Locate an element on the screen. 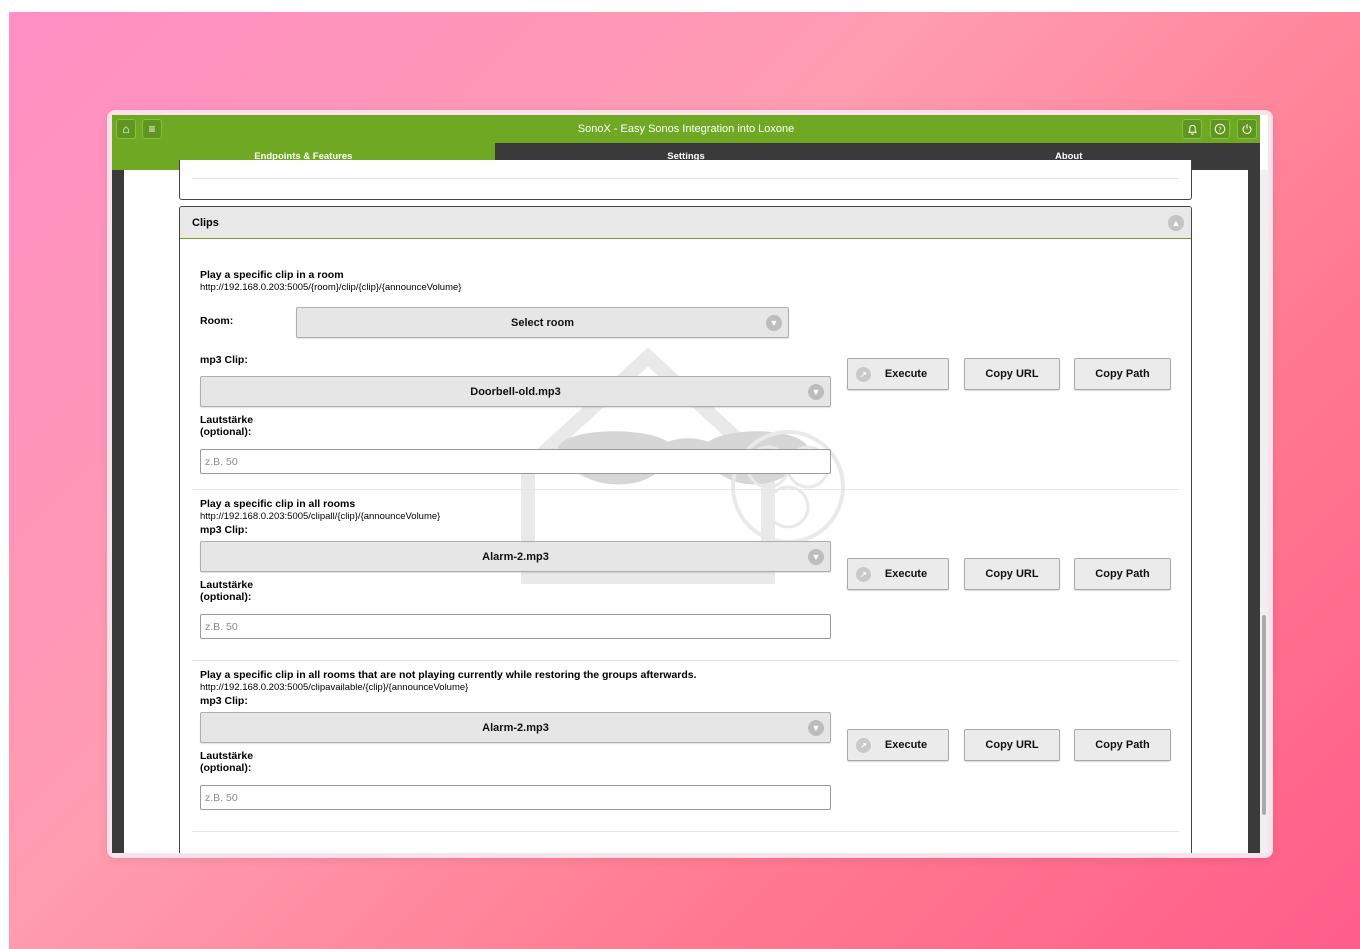 The height and width of the screenshot is (949, 1360). menu-icon: ≡ is located at coordinates (152, 129).